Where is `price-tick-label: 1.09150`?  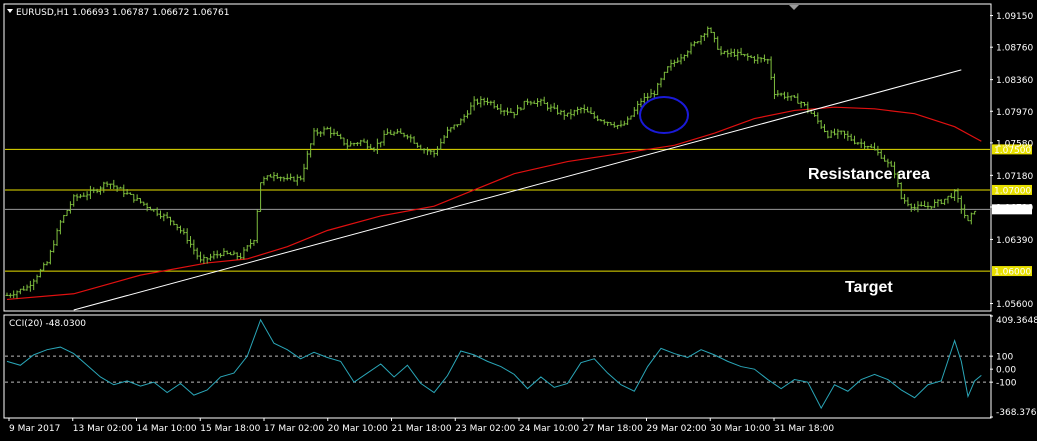 price-tick-label: 1.09150 is located at coordinates (1014, 17).